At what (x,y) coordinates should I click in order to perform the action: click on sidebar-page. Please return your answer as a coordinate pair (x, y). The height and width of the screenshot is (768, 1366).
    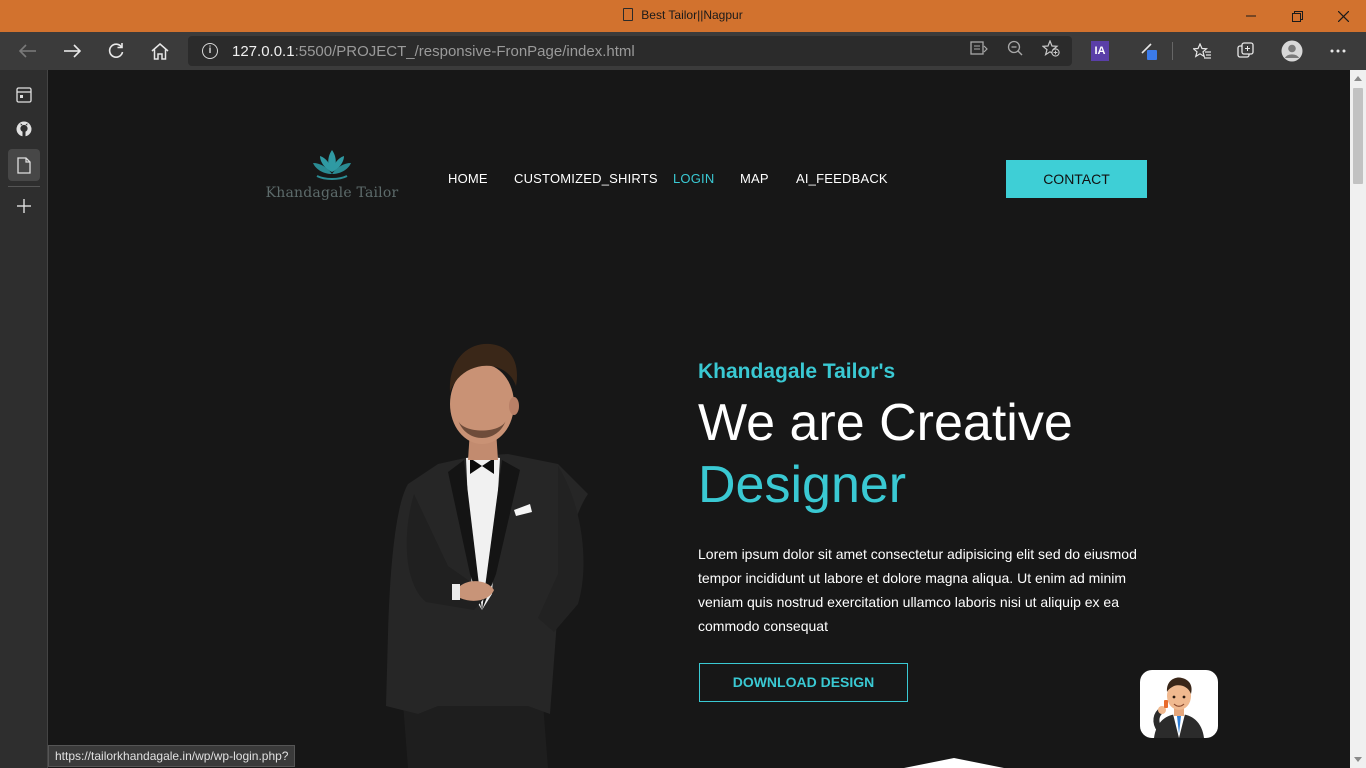
    Looking at the image, I should click on (24, 165).